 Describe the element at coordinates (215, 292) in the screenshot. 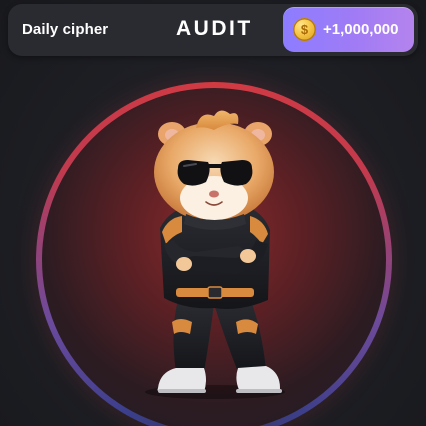

I see `belt-buckle` at that location.